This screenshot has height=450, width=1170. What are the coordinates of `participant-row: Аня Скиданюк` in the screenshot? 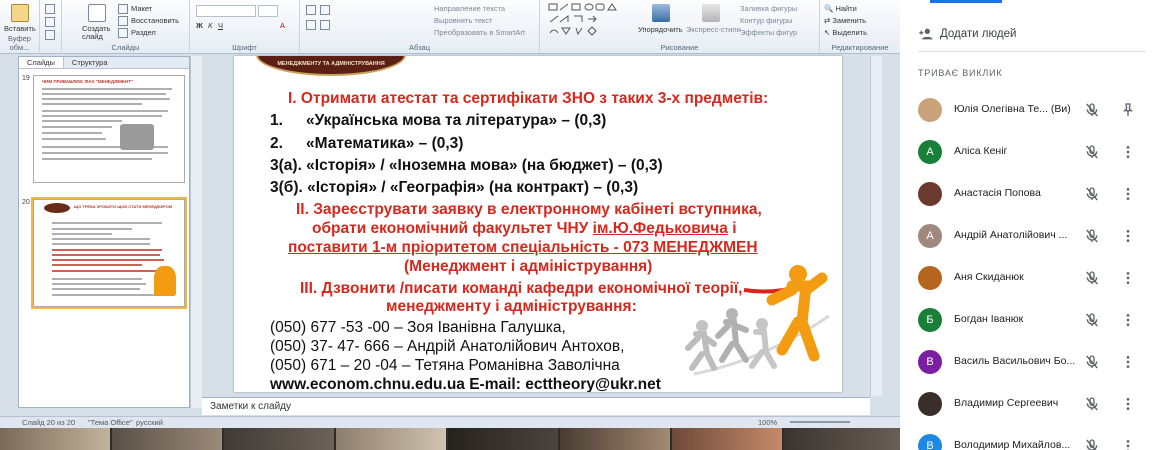 It's located at (1038, 278).